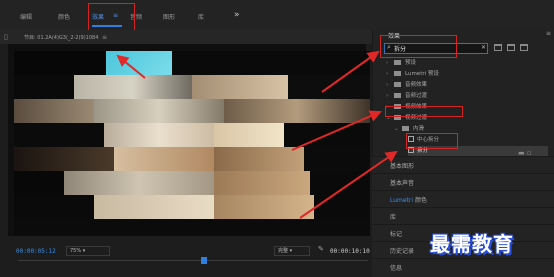 The image size is (554, 277). I want to click on tree-item-video-effects: › 视频效果, so click(467, 107).